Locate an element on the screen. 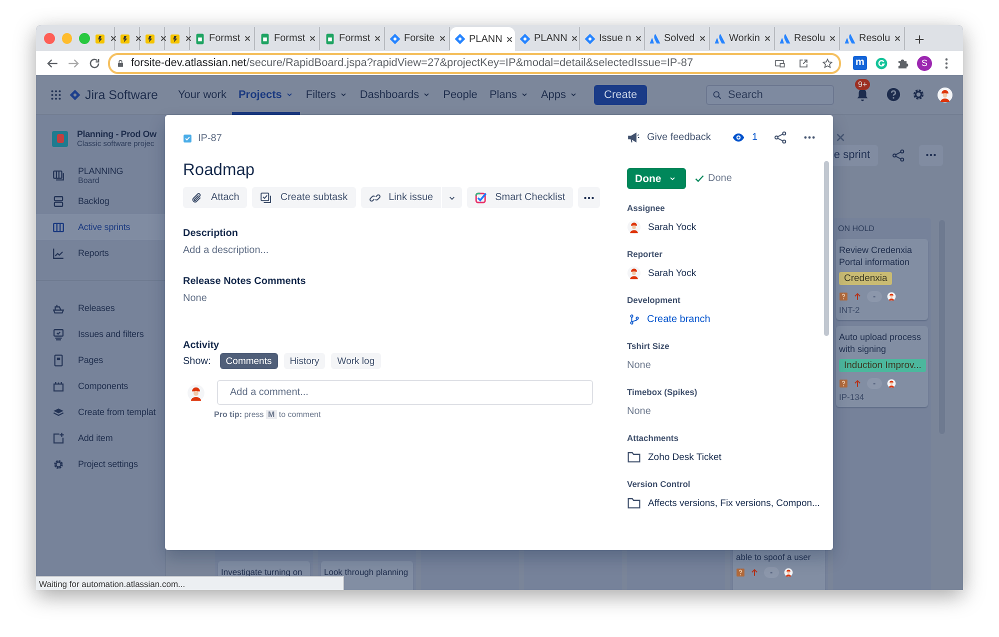 The width and height of the screenshot is (999, 637). back-icon is located at coordinates (52, 63).